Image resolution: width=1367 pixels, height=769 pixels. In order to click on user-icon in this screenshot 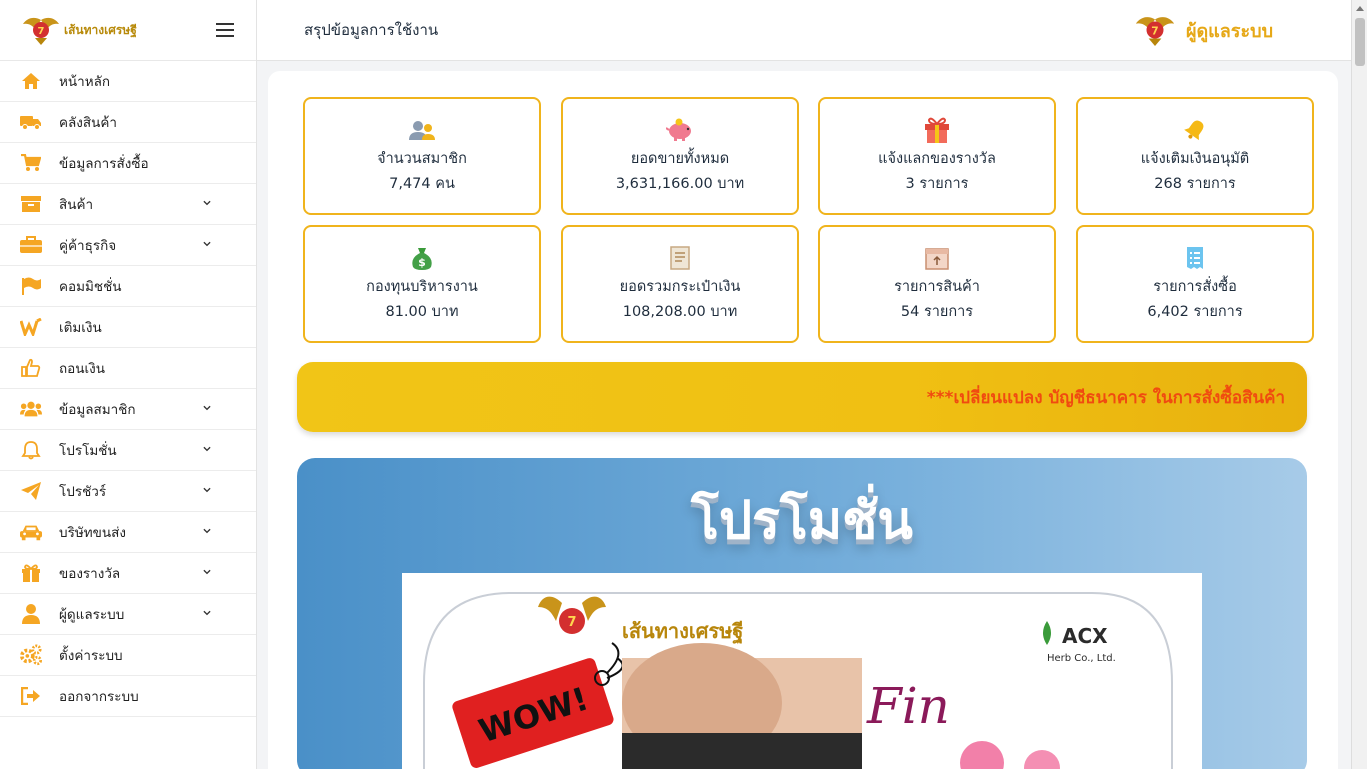, I will do `click(31, 614)`.